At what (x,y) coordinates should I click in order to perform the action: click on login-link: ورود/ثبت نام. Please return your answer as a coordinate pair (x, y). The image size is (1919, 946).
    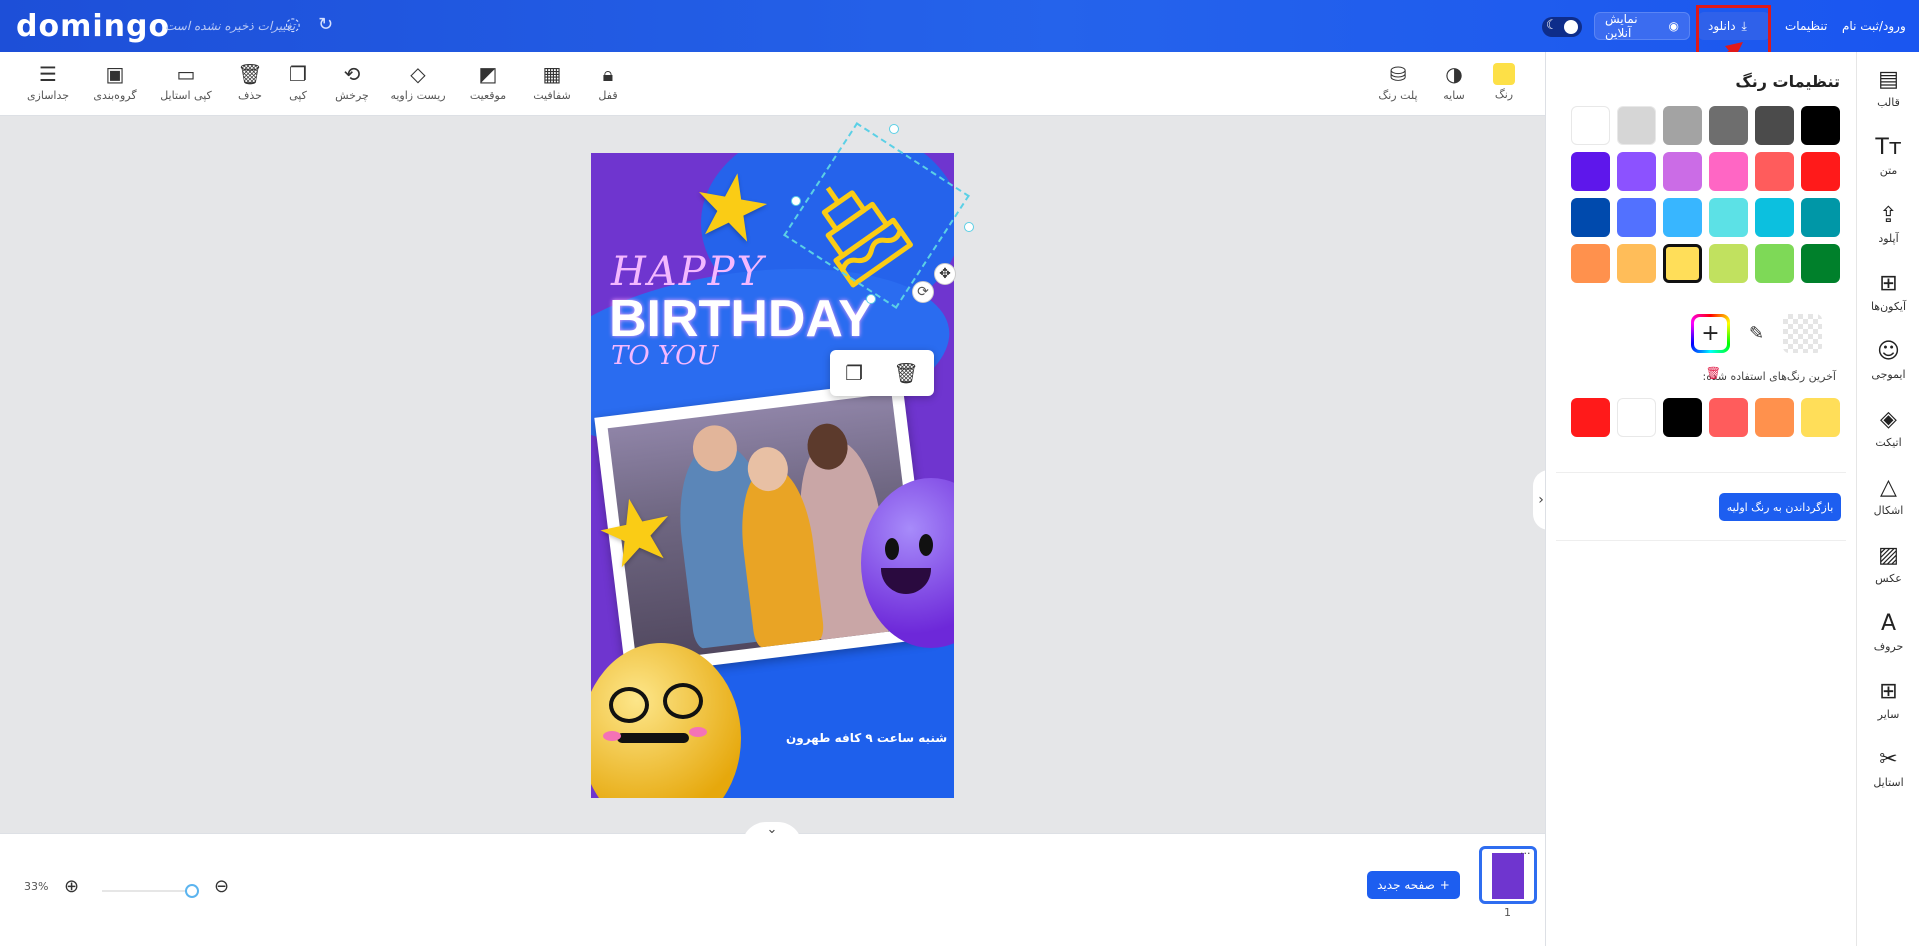
    Looking at the image, I should click on (1874, 26).